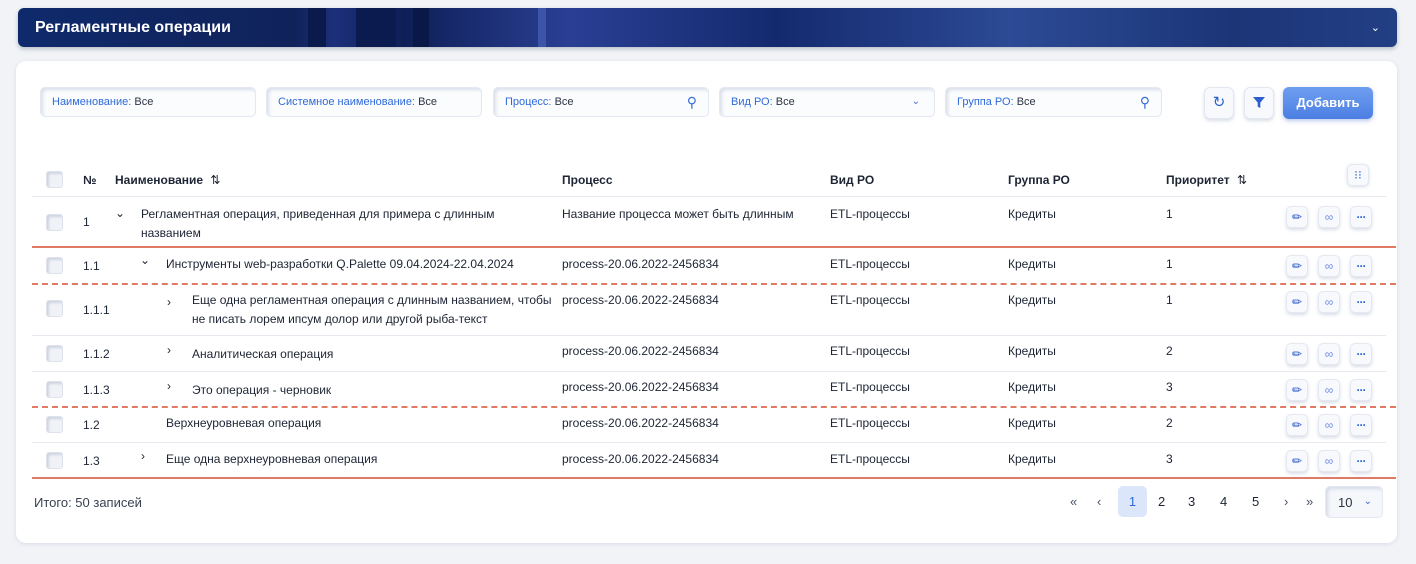 This screenshot has height=564, width=1416. Describe the element at coordinates (1191, 501) in the screenshot. I see `page-button: 3` at that location.